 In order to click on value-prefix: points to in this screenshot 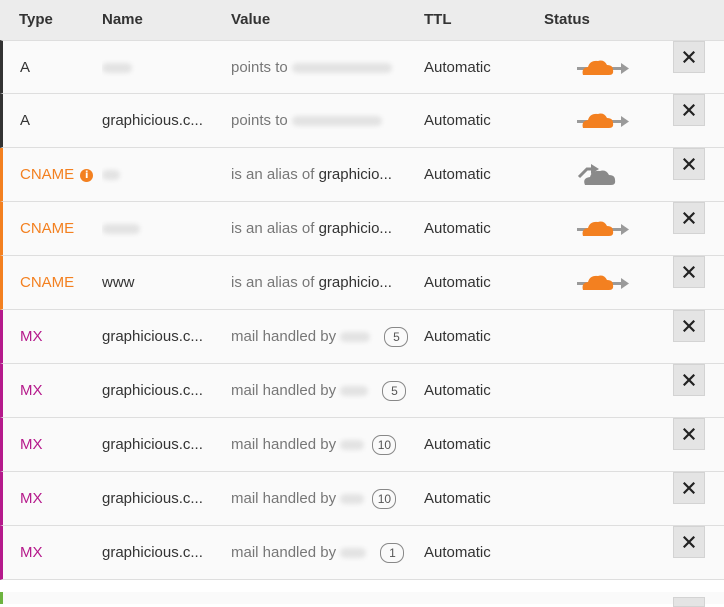, I will do `click(259, 67)`.